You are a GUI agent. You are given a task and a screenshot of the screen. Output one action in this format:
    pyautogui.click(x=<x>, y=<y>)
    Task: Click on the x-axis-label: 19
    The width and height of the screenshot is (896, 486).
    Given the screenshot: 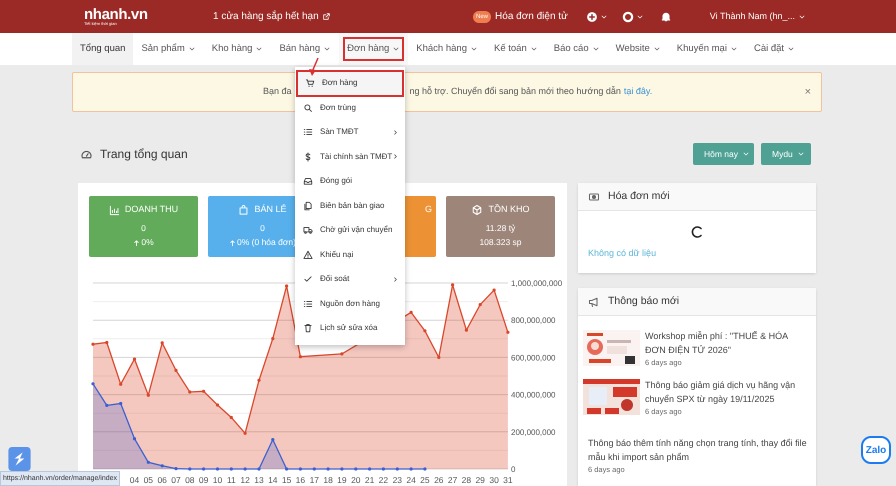 What is the action you would take?
    pyautogui.click(x=342, y=480)
    